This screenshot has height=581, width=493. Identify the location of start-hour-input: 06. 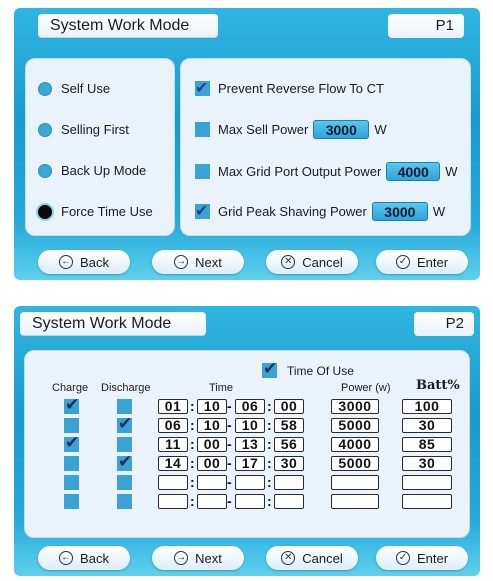
(173, 425).